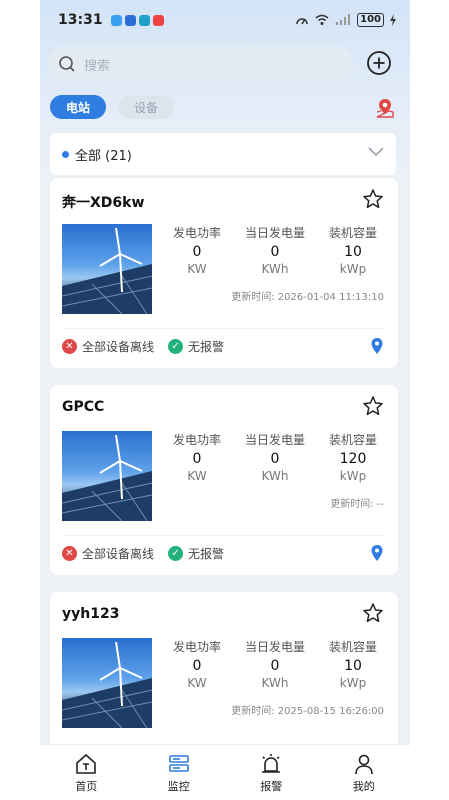 The image size is (449, 800). Describe the element at coordinates (130, 20) in the screenshot. I see `shield-notification-icon` at that location.